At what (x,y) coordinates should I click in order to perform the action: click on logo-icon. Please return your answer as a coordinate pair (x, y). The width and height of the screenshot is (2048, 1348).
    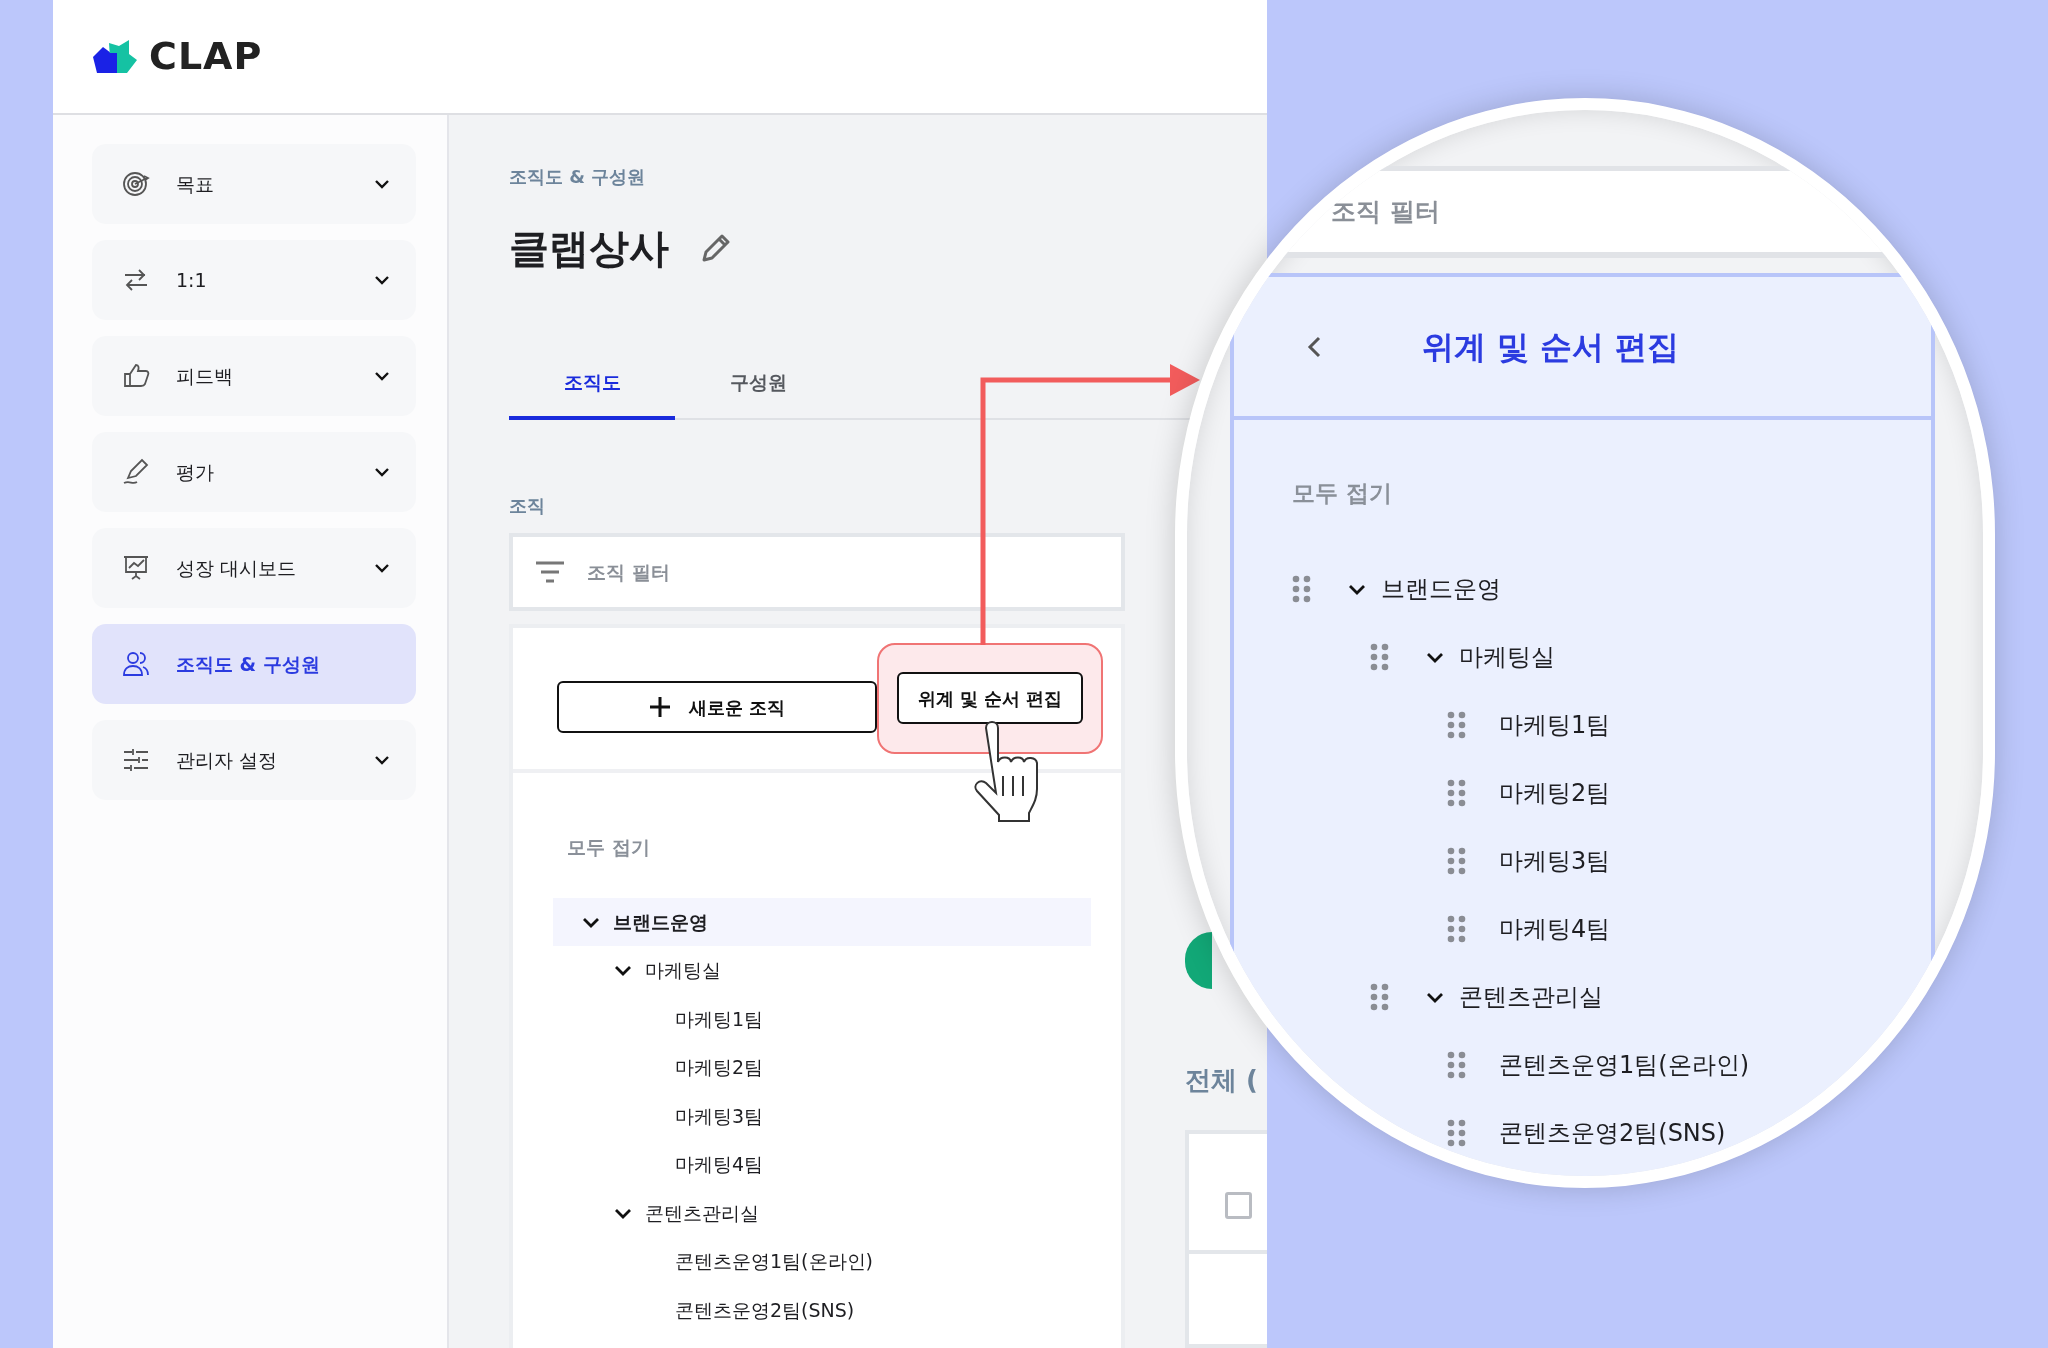
    Looking at the image, I should click on (115, 56).